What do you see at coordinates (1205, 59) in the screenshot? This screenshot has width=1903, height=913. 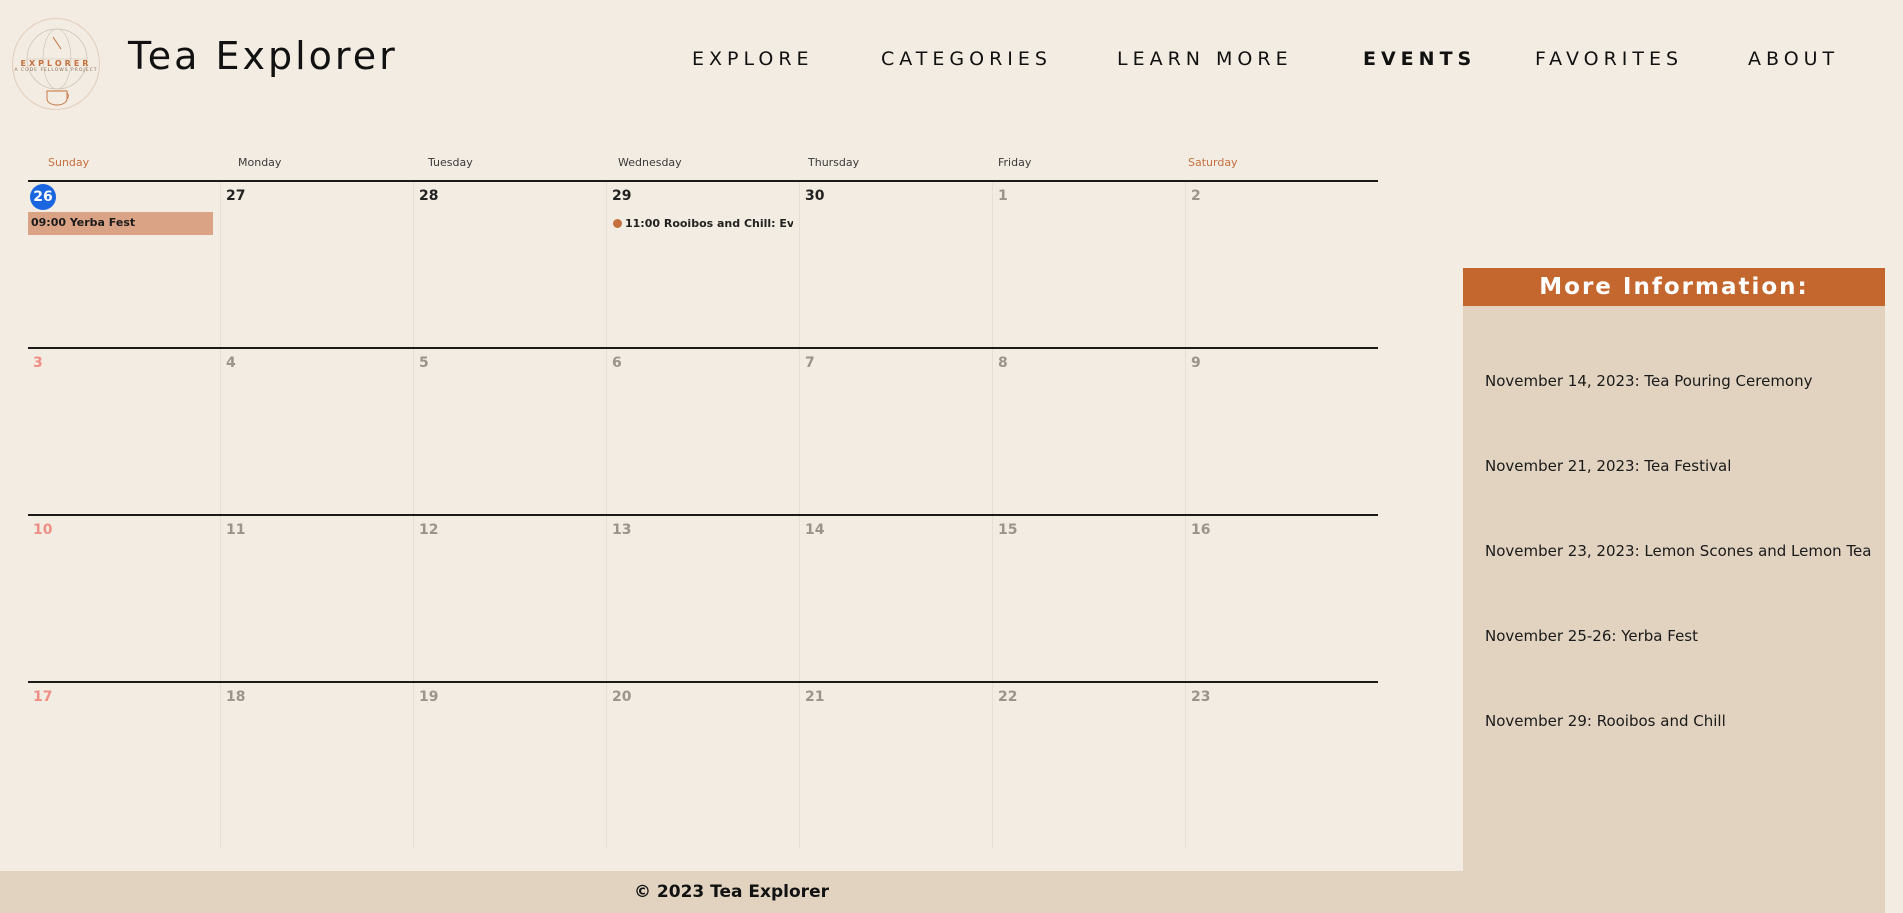 I see `nav-learn-more: LEARN MORE` at bounding box center [1205, 59].